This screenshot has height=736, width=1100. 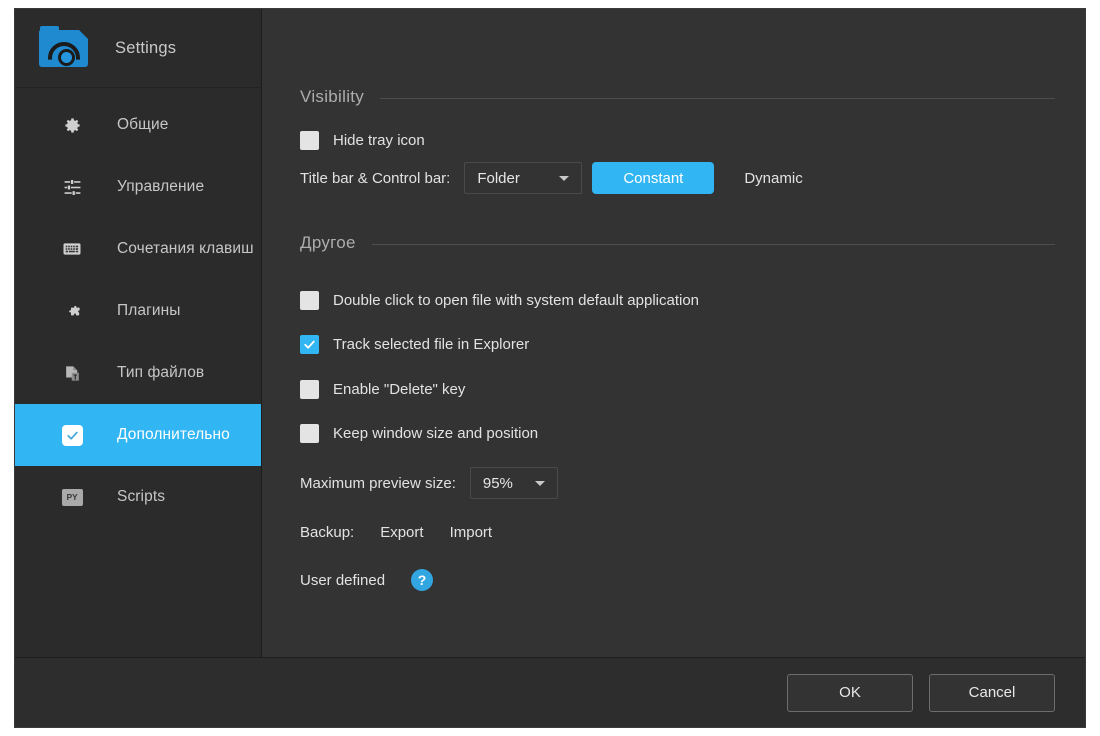 I want to click on max-preview-size-label: Maximum preview size:, so click(x=378, y=483).